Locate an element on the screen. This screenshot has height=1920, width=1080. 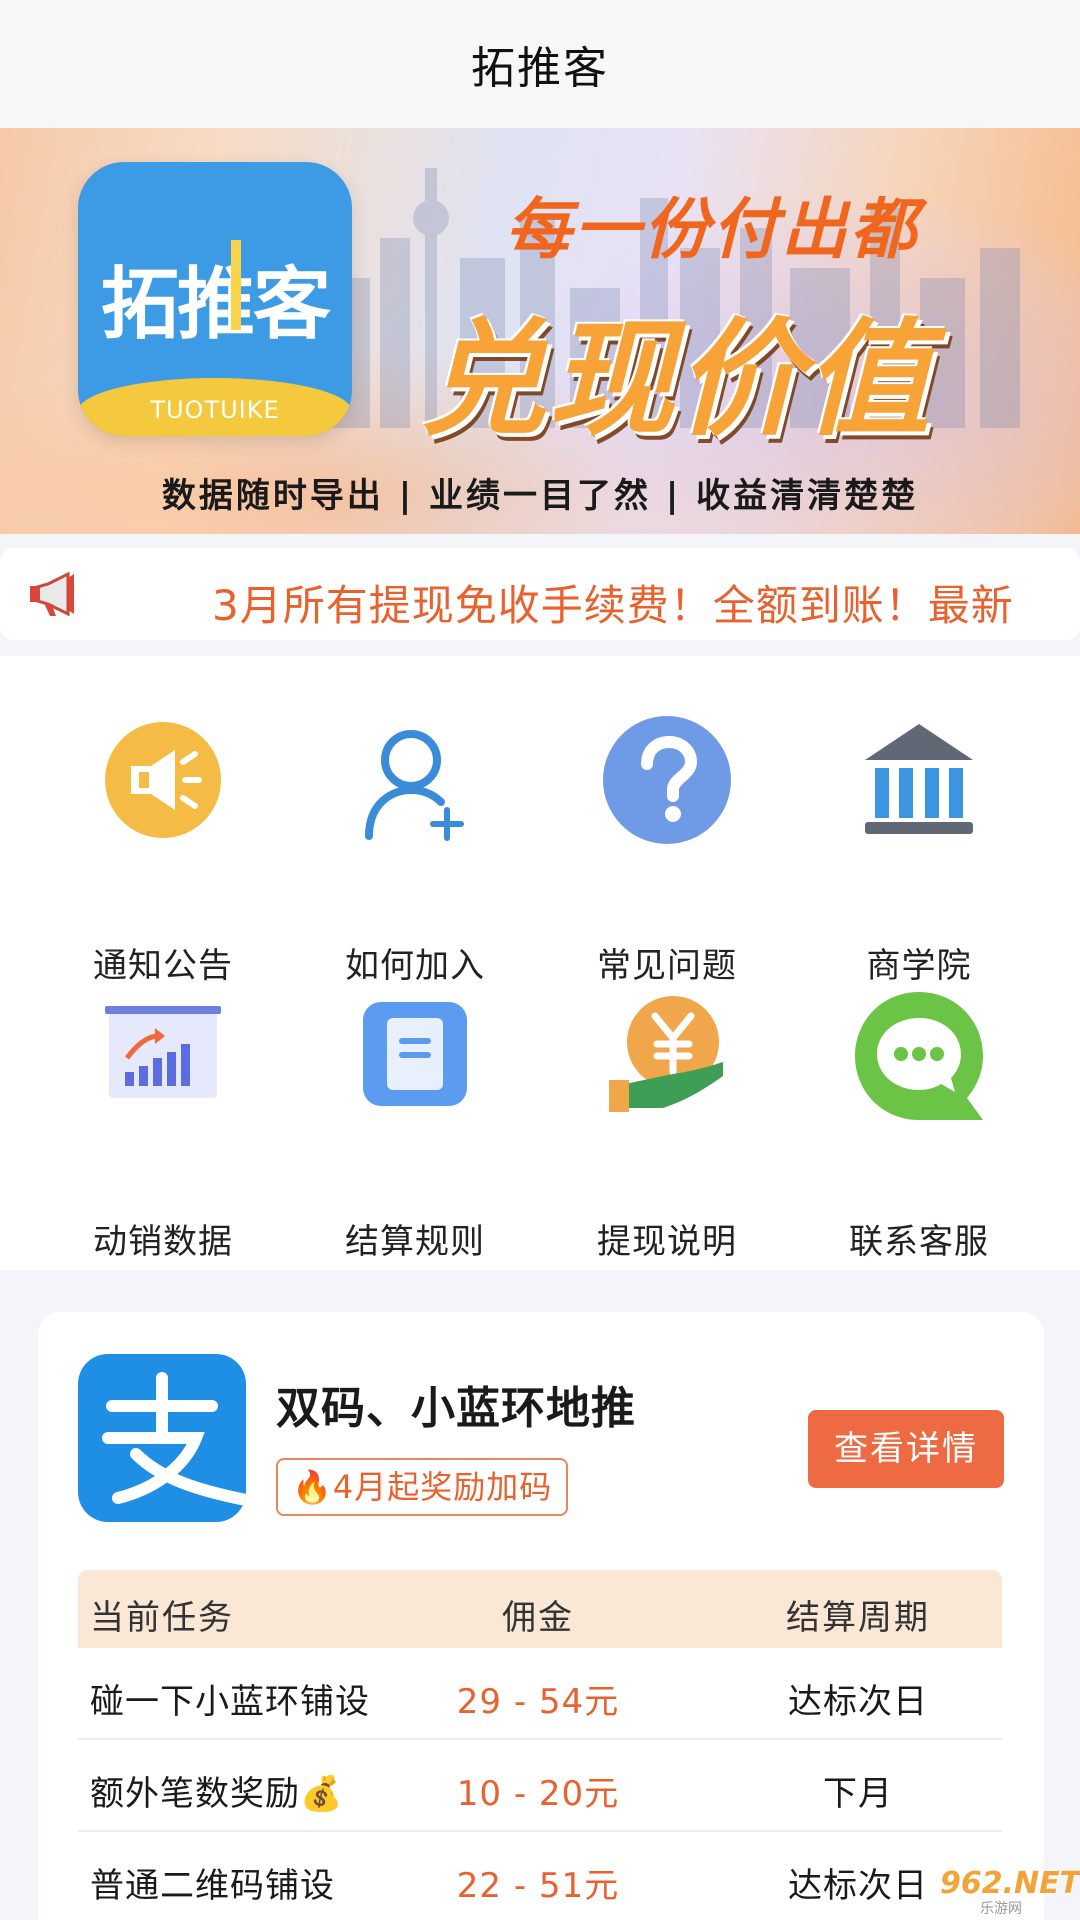
notice-text: 3月所有提现免收手续费！全额到账！最新 is located at coordinates (613, 605).